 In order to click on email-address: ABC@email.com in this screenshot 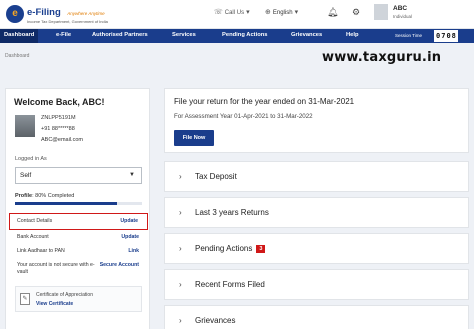, I will do `click(62, 140)`.